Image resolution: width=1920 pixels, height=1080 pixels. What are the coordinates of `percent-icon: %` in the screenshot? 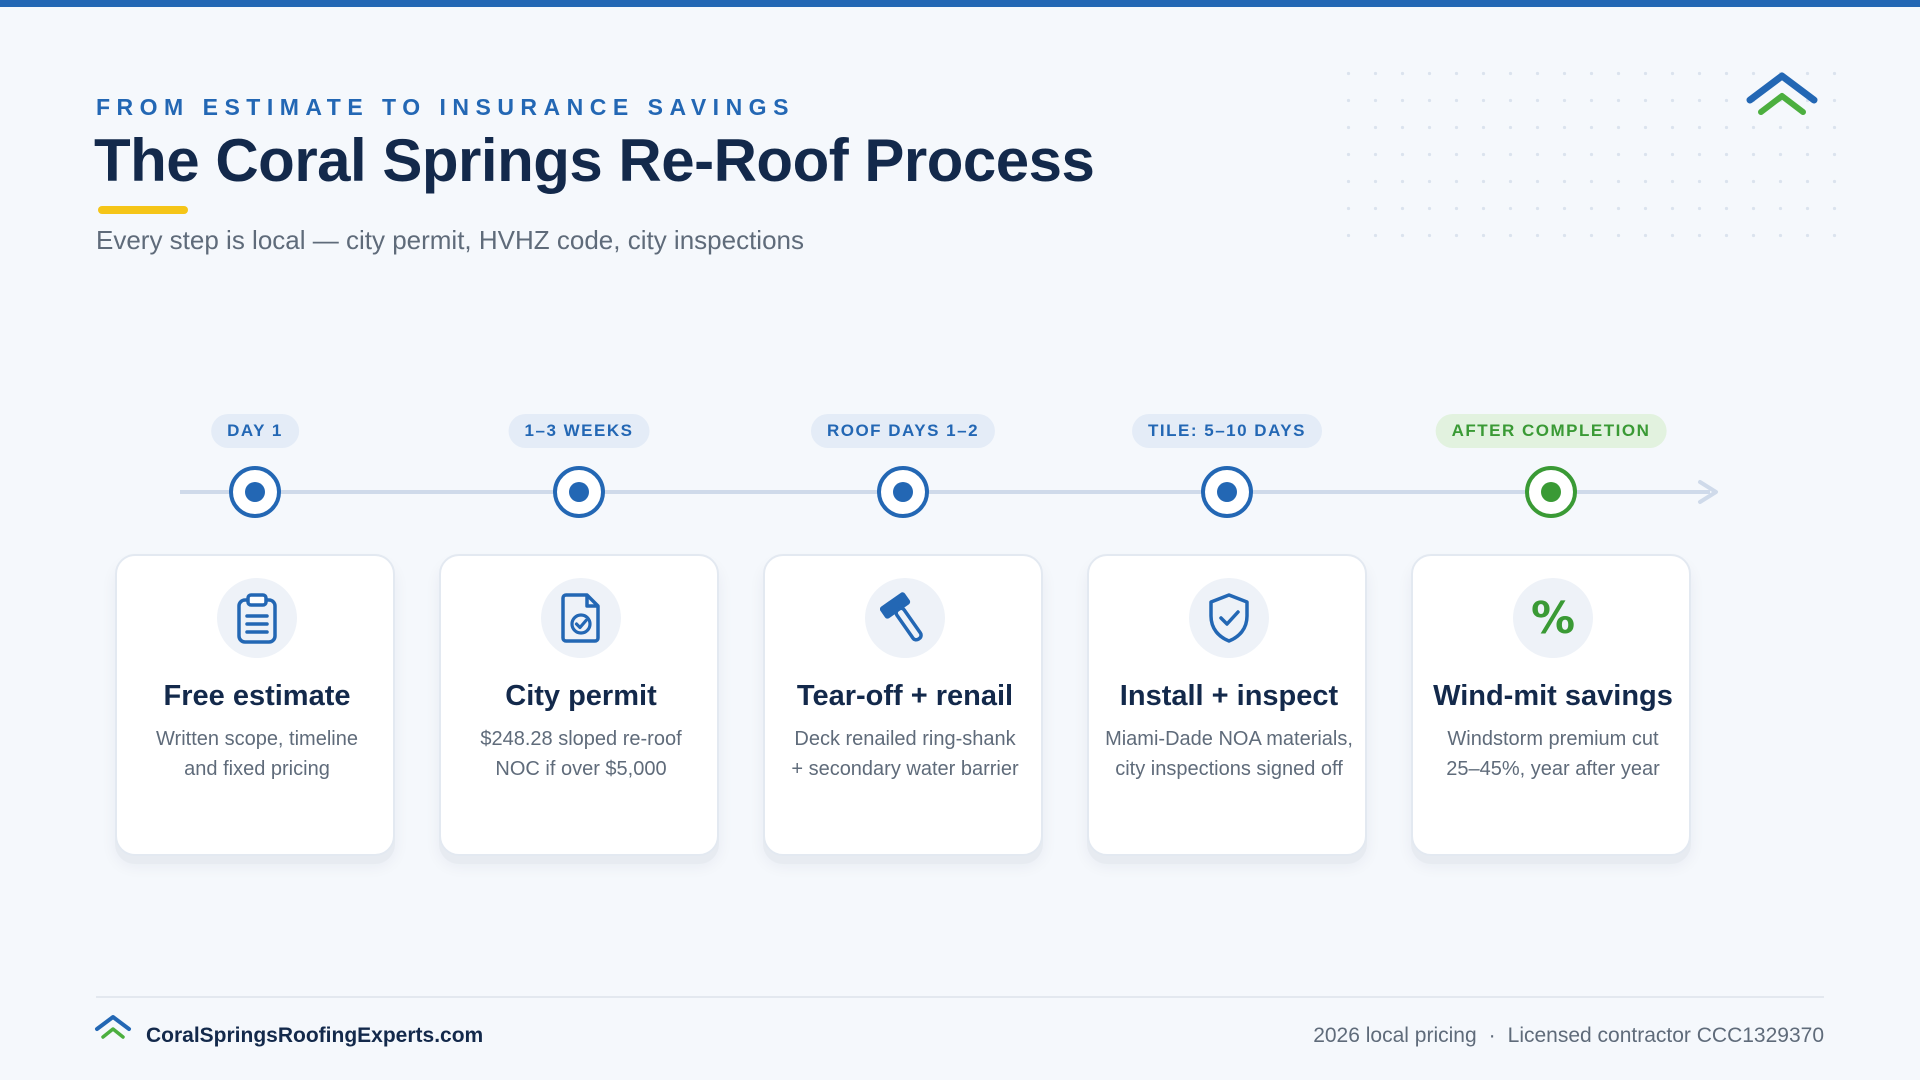 It's located at (1553, 618).